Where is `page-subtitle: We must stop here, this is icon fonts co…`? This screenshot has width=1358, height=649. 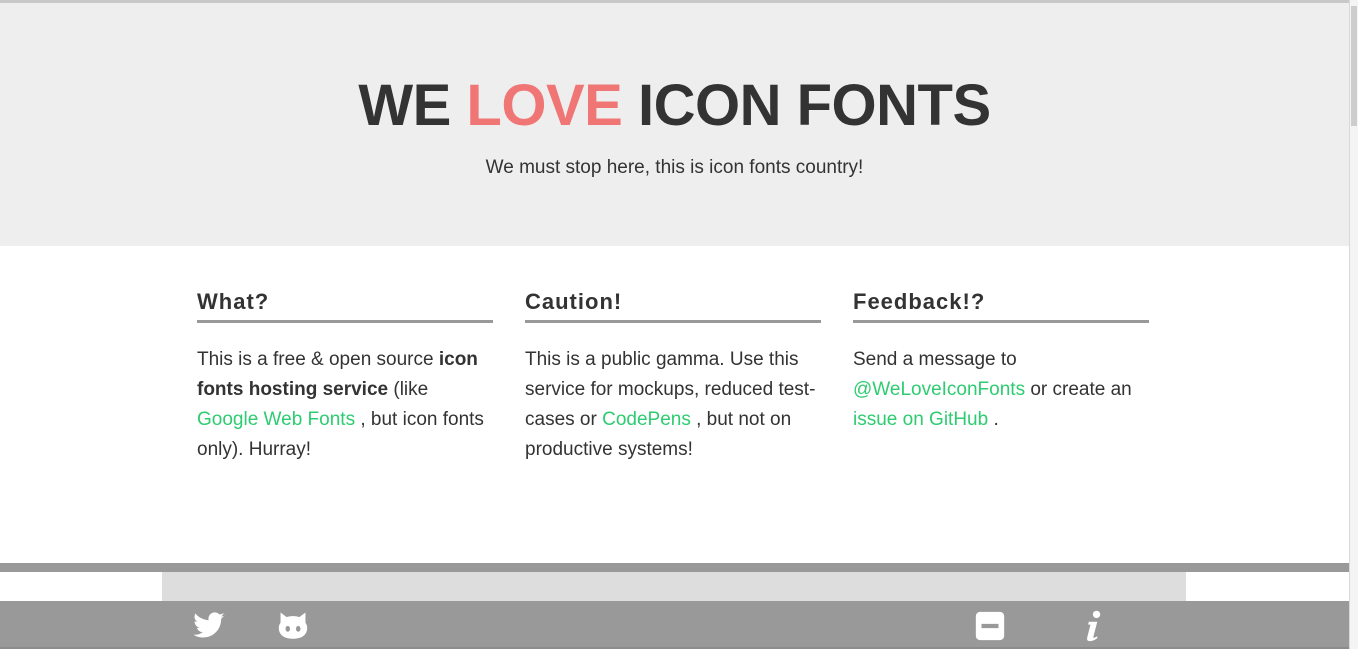
page-subtitle: We must stop here, this is icon fonts co… is located at coordinates (674, 167).